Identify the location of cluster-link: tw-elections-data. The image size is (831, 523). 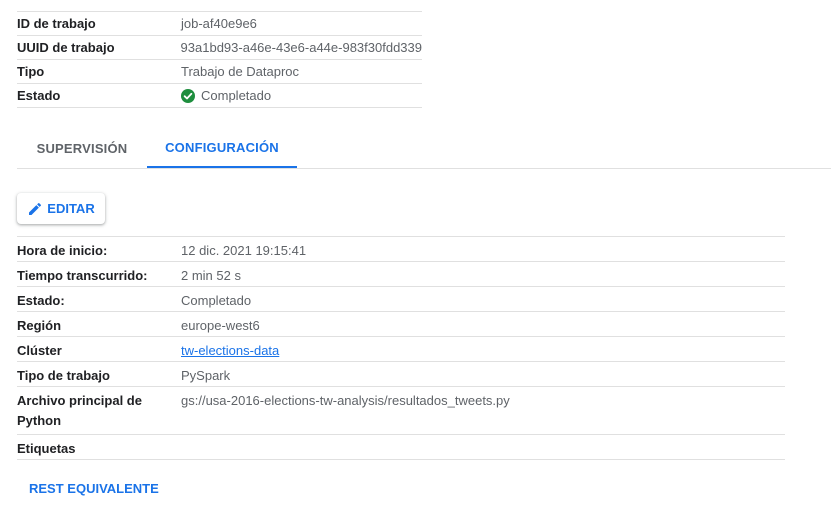
(230, 350).